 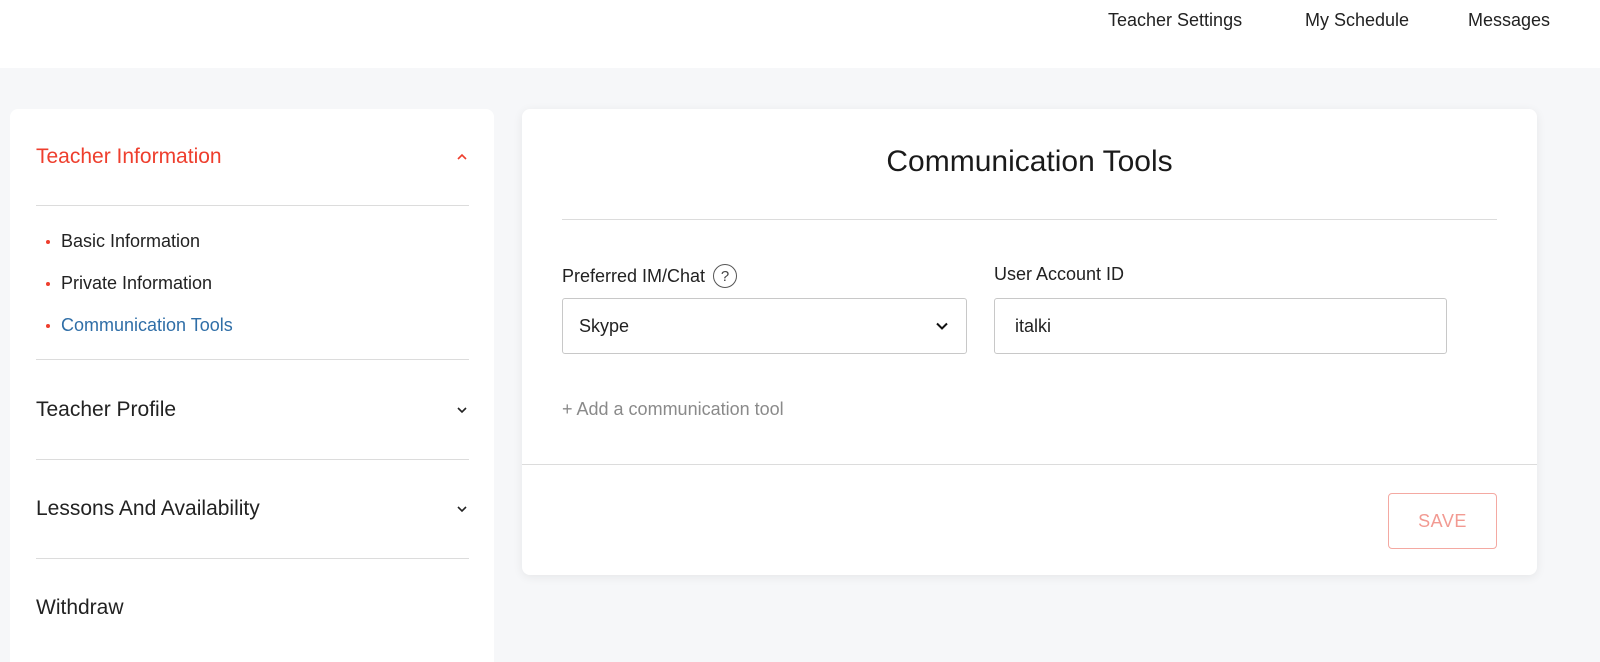 What do you see at coordinates (1029, 161) in the screenshot?
I see `page-title: Communication Tools` at bounding box center [1029, 161].